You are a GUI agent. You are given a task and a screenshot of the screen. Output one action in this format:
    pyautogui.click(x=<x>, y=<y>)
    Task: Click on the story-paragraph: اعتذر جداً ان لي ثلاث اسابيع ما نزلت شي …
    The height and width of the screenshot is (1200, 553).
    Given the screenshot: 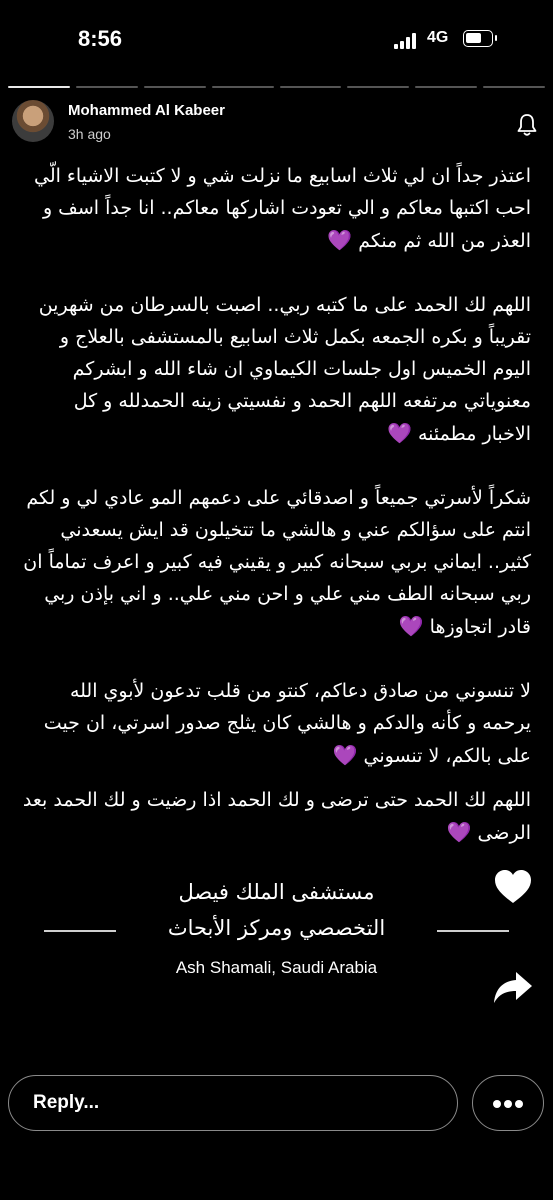 What is the action you would take?
    pyautogui.click(x=282, y=208)
    